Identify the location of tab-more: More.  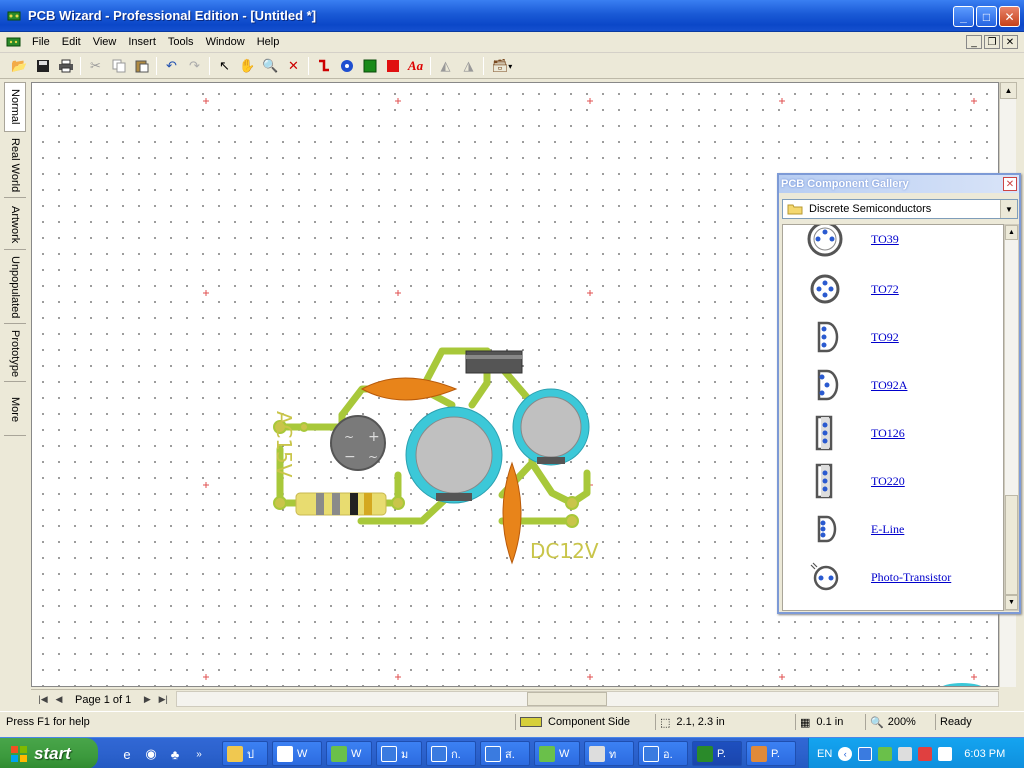
(15, 410).